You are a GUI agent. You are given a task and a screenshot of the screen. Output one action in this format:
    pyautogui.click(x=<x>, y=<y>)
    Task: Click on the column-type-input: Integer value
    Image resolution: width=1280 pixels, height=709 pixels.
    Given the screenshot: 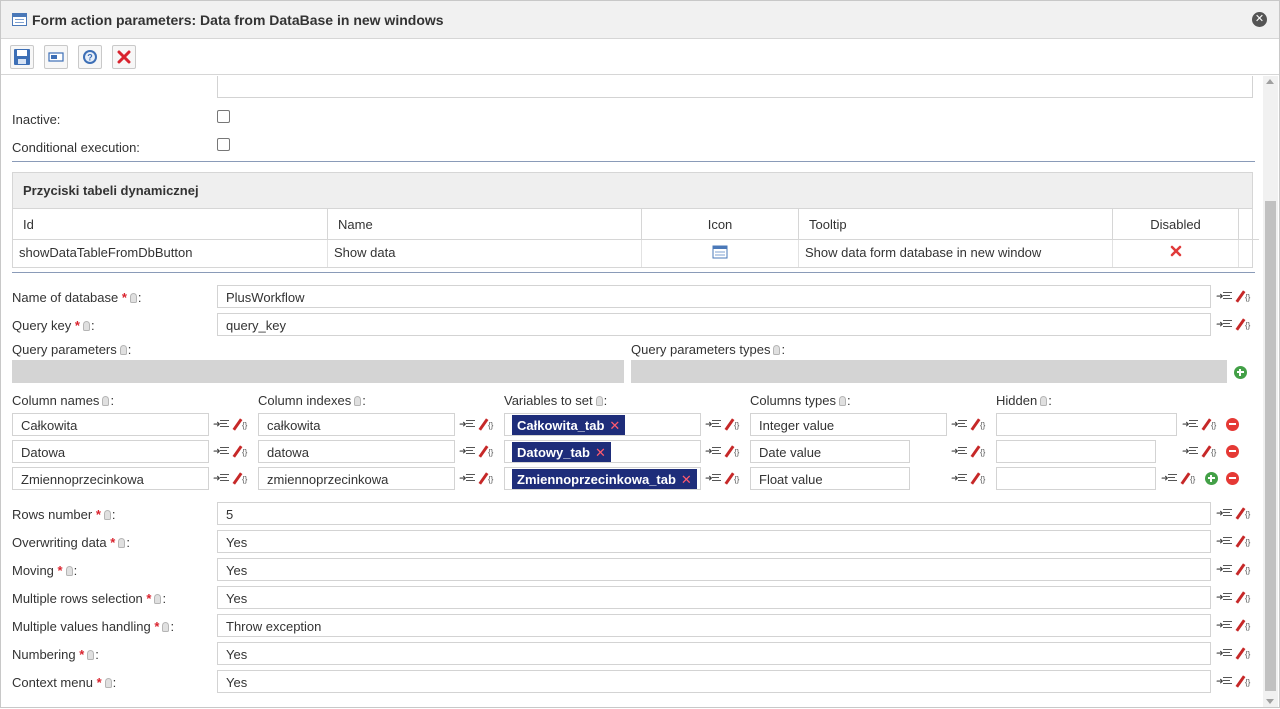 What is the action you would take?
    pyautogui.click(x=848, y=424)
    